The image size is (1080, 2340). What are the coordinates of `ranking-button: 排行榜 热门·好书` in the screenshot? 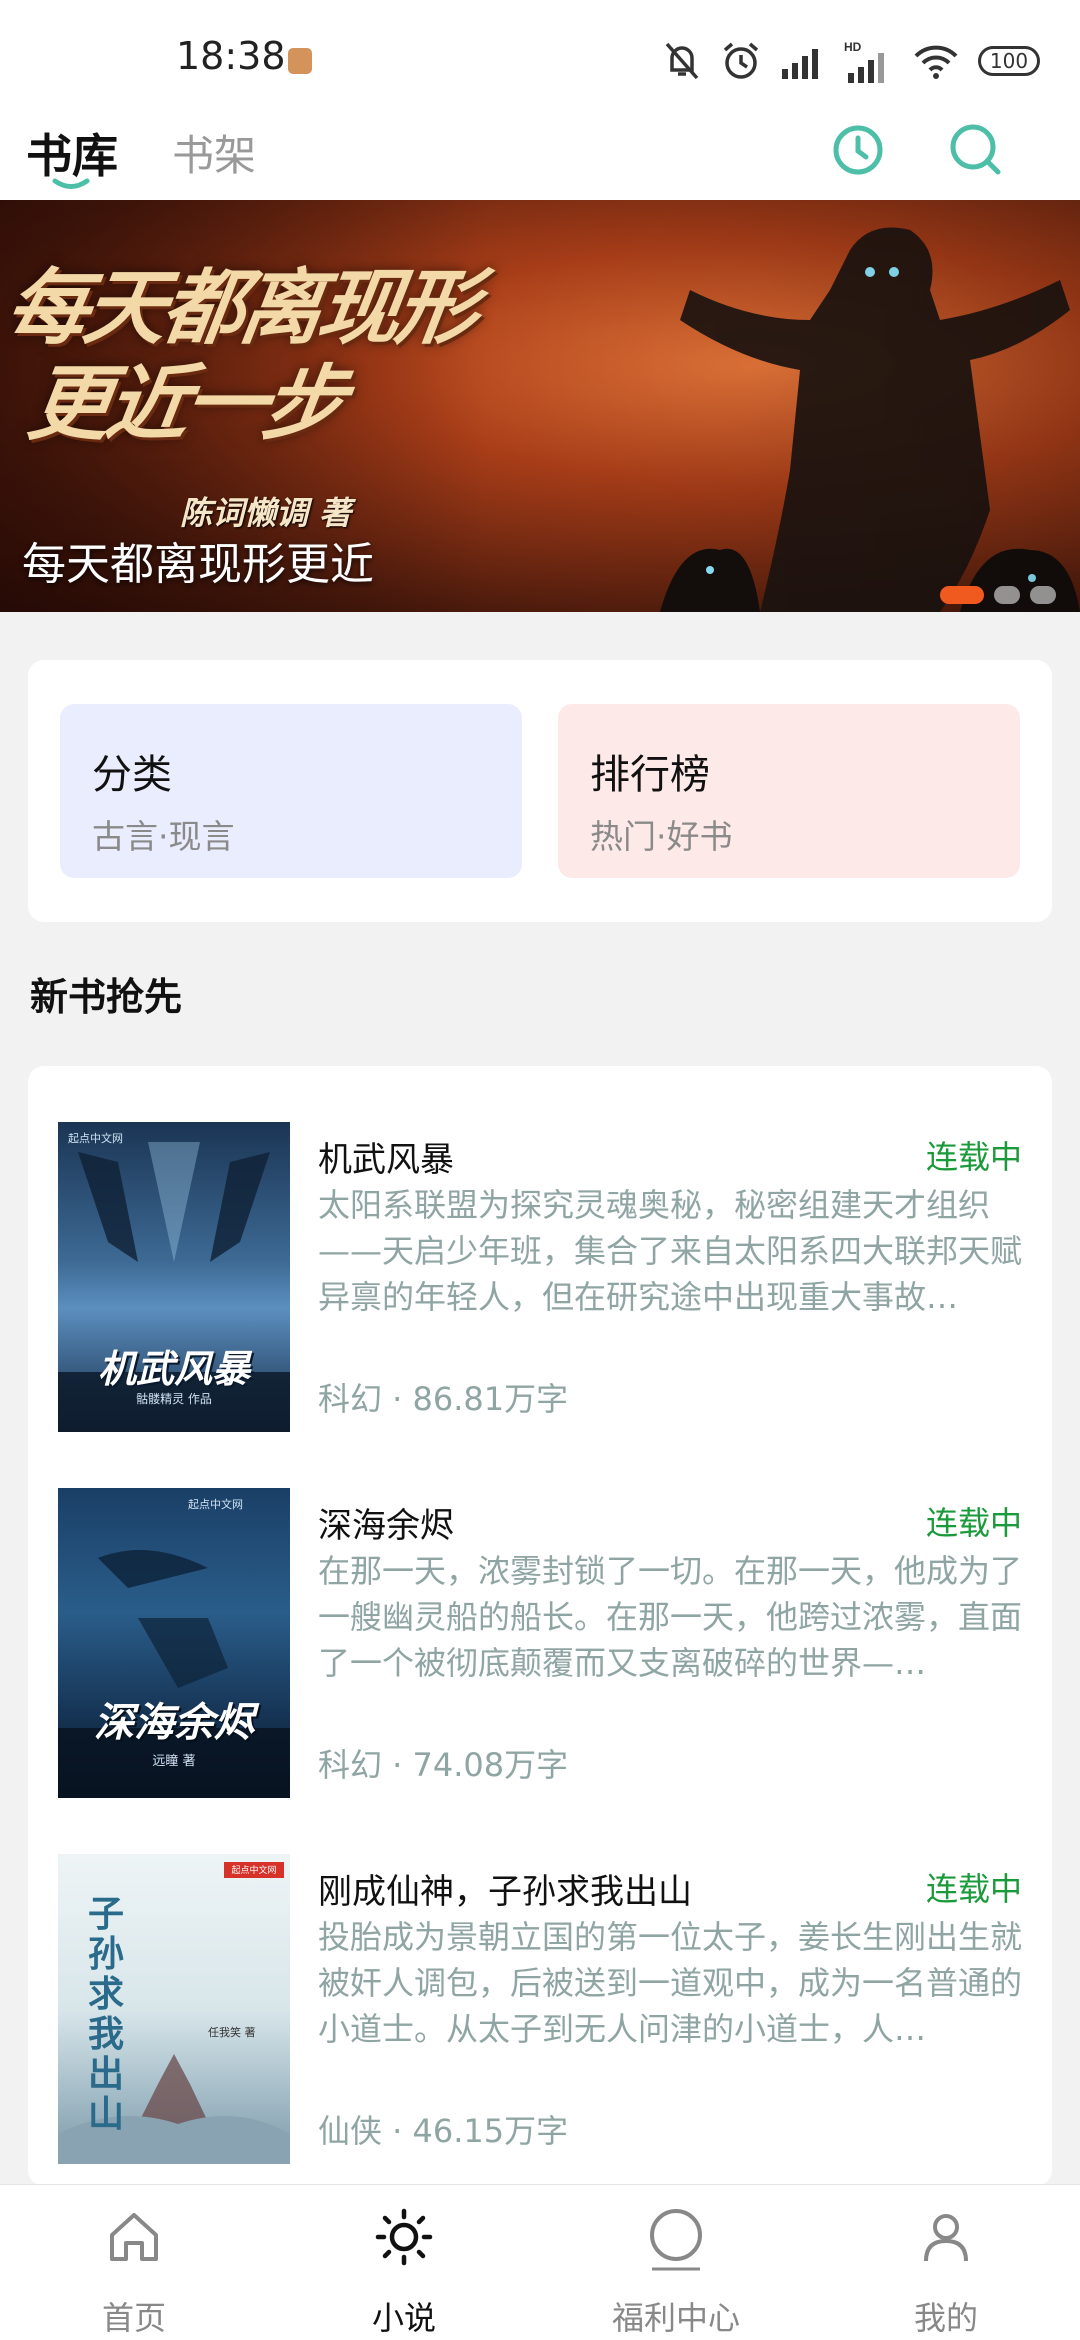 It's located at (789, 791).